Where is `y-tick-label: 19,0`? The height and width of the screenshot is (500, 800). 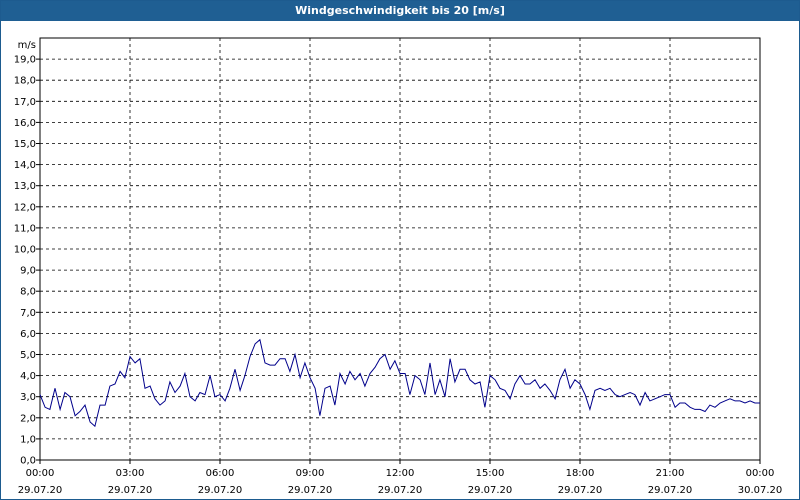
y-tick-label: 19,0 is located at coordinates (25, 60).